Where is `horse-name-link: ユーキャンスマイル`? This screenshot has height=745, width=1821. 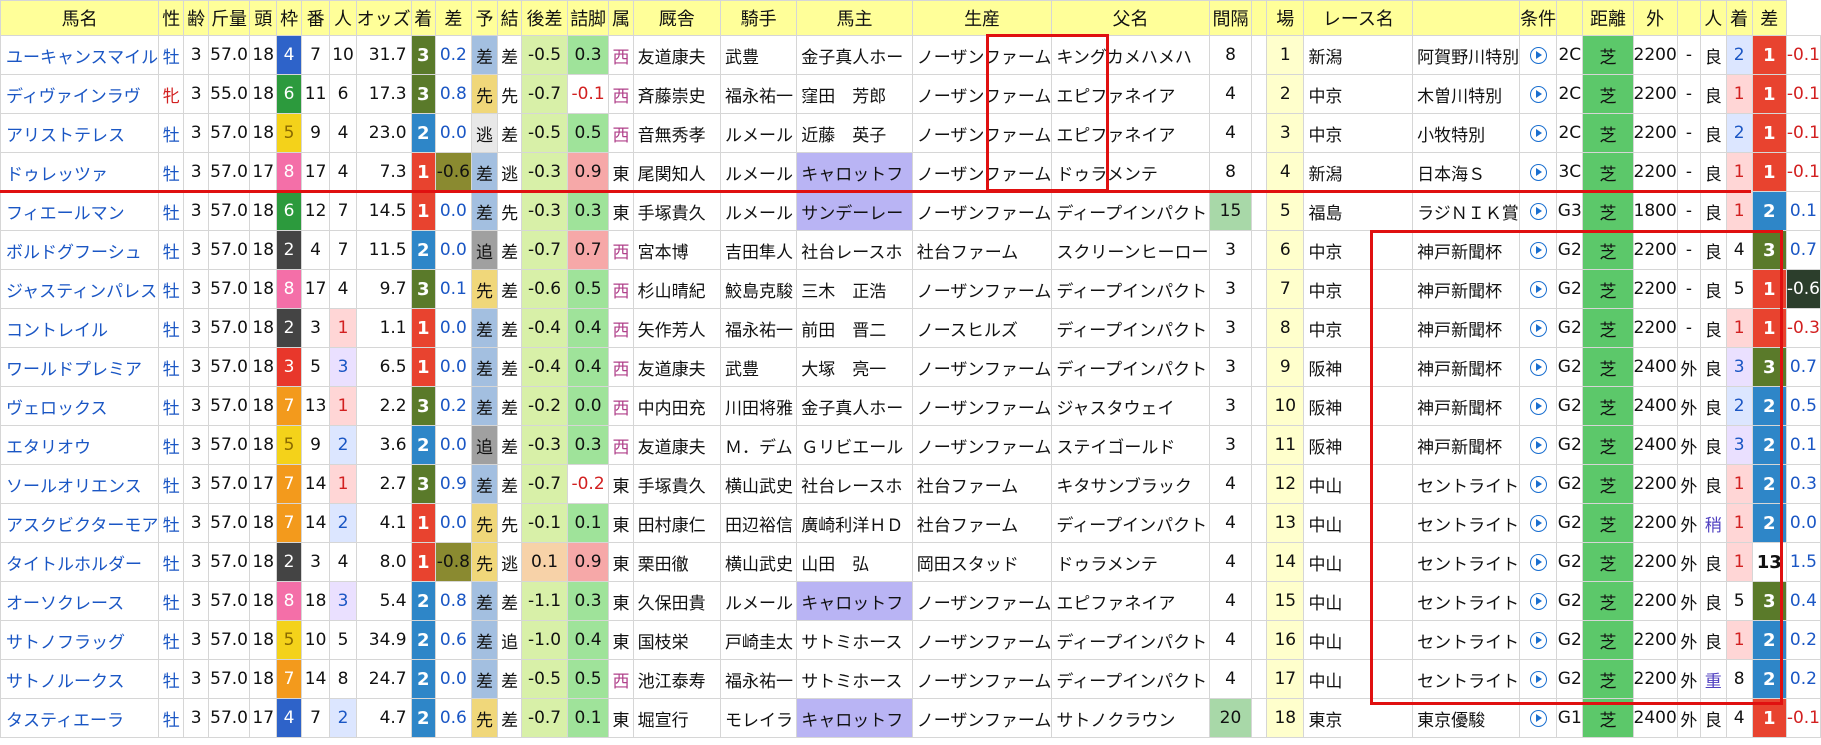 horse-name-link: ユーキャンスマイル is located at coordinates (80, 55).